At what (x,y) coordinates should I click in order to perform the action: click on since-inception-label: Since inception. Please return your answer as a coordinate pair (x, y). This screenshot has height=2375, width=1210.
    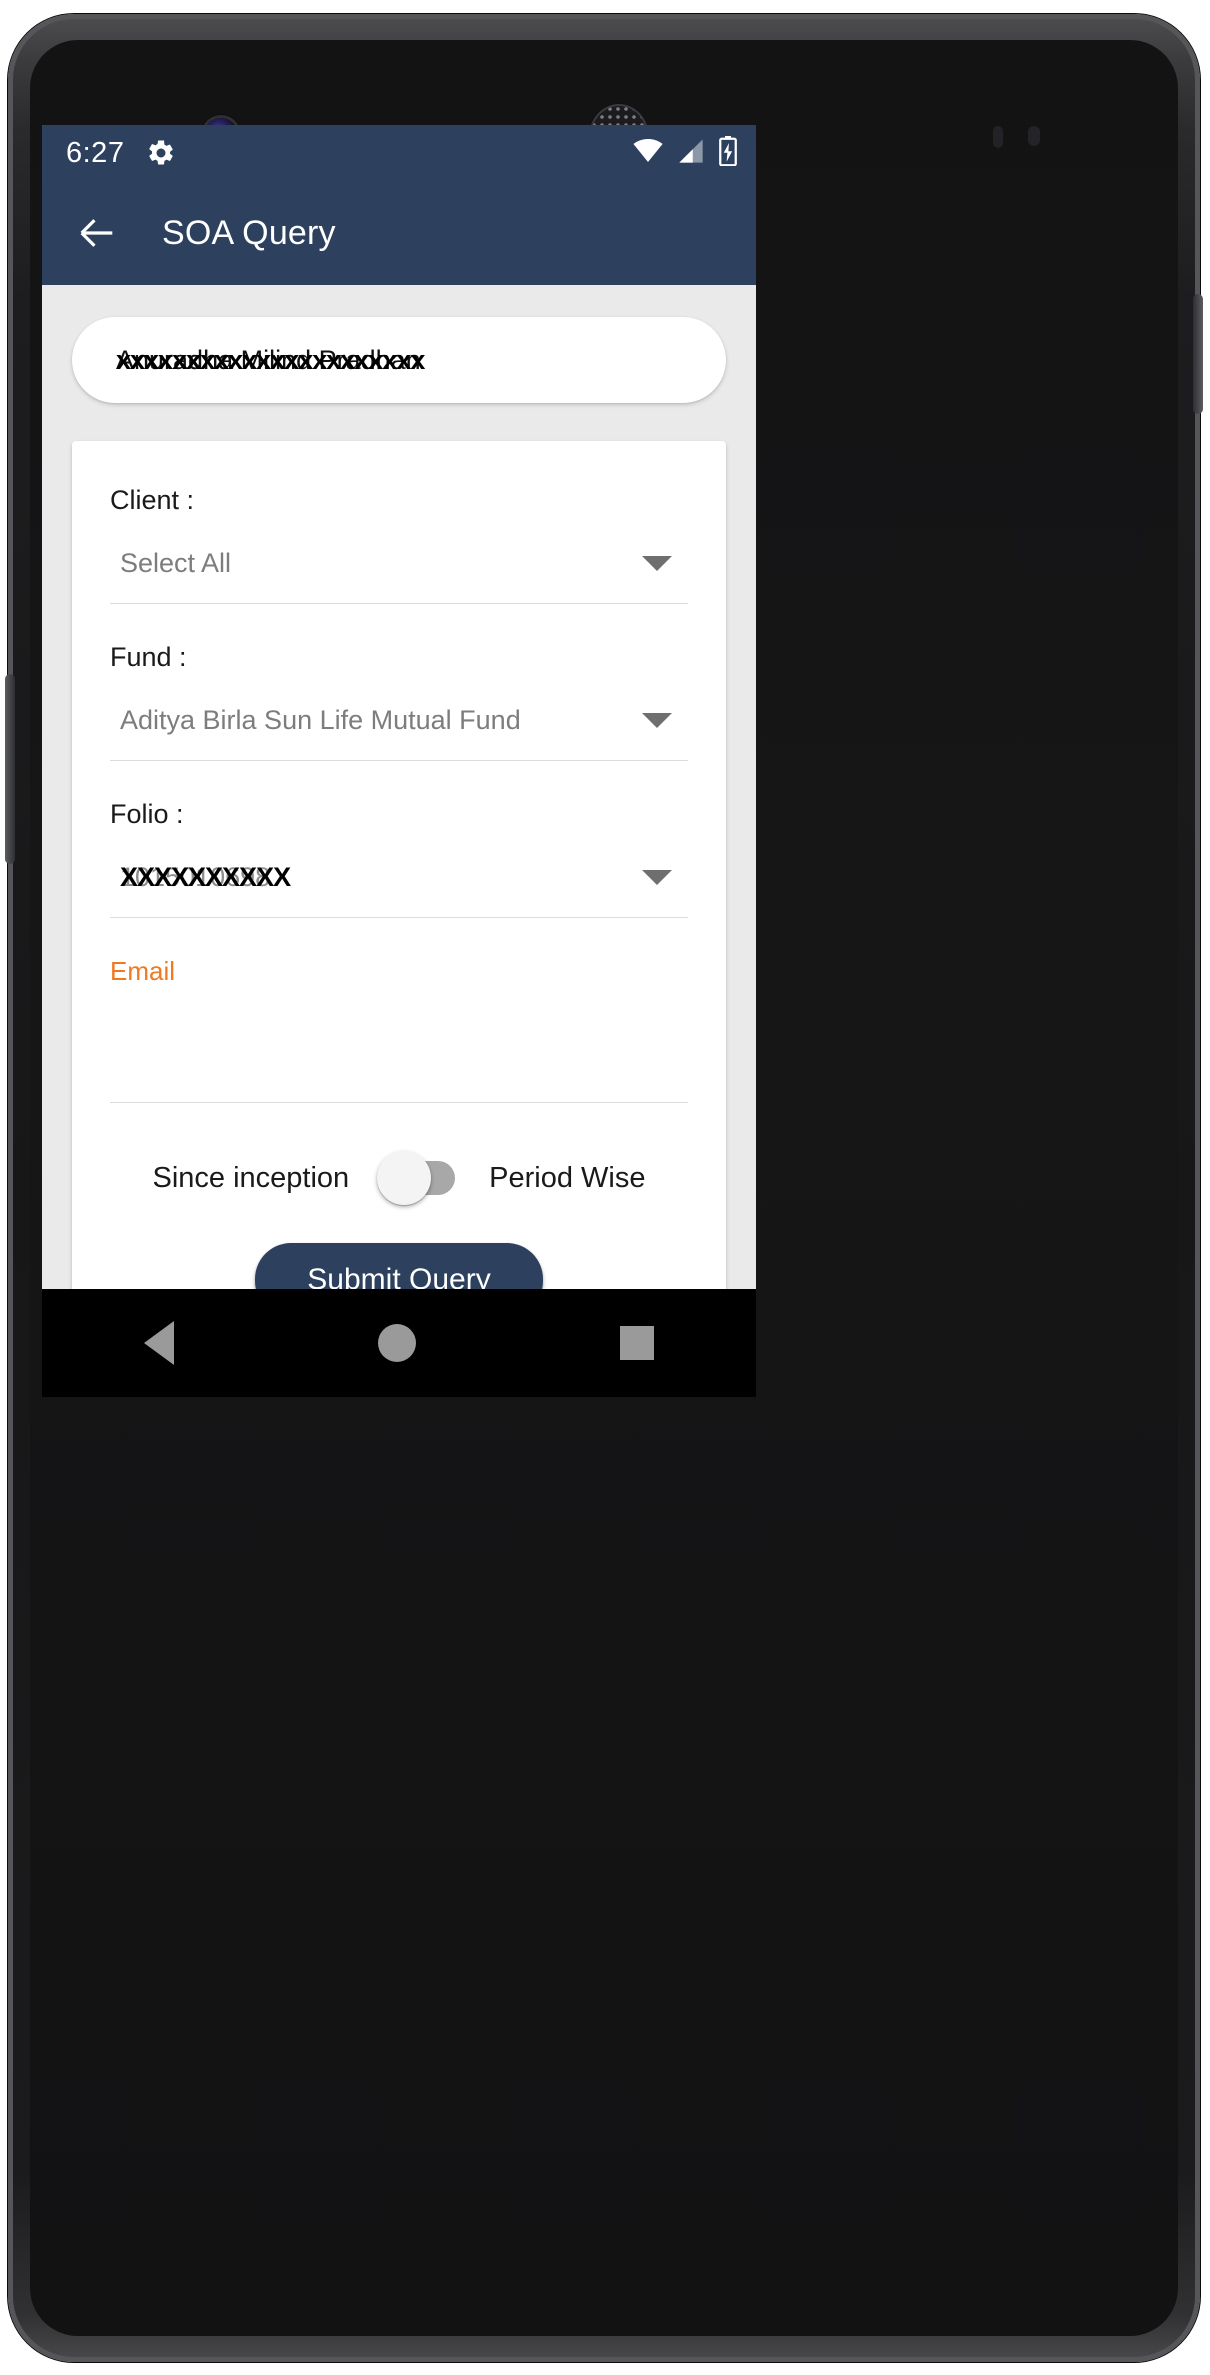
    Looking at the image, I should click on (251, 1177).